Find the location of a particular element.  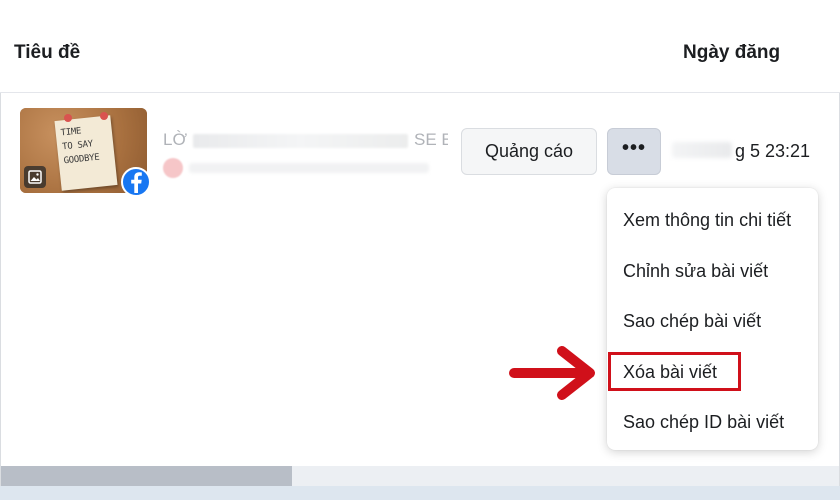

thumbnail-note: TIME TO SAY GOODBYE is located at coordinates (86, 153).